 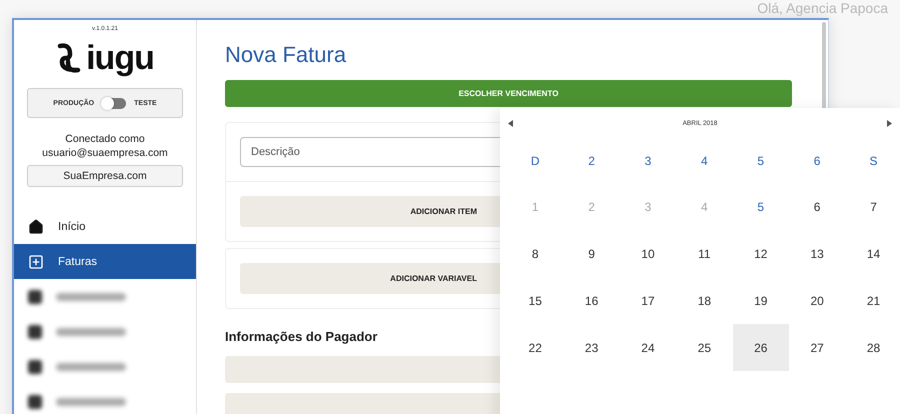 What do you see at coordinates (873, 161) in the screenshot?
I see `weekday-label: S` at bounding box center [873, 161].